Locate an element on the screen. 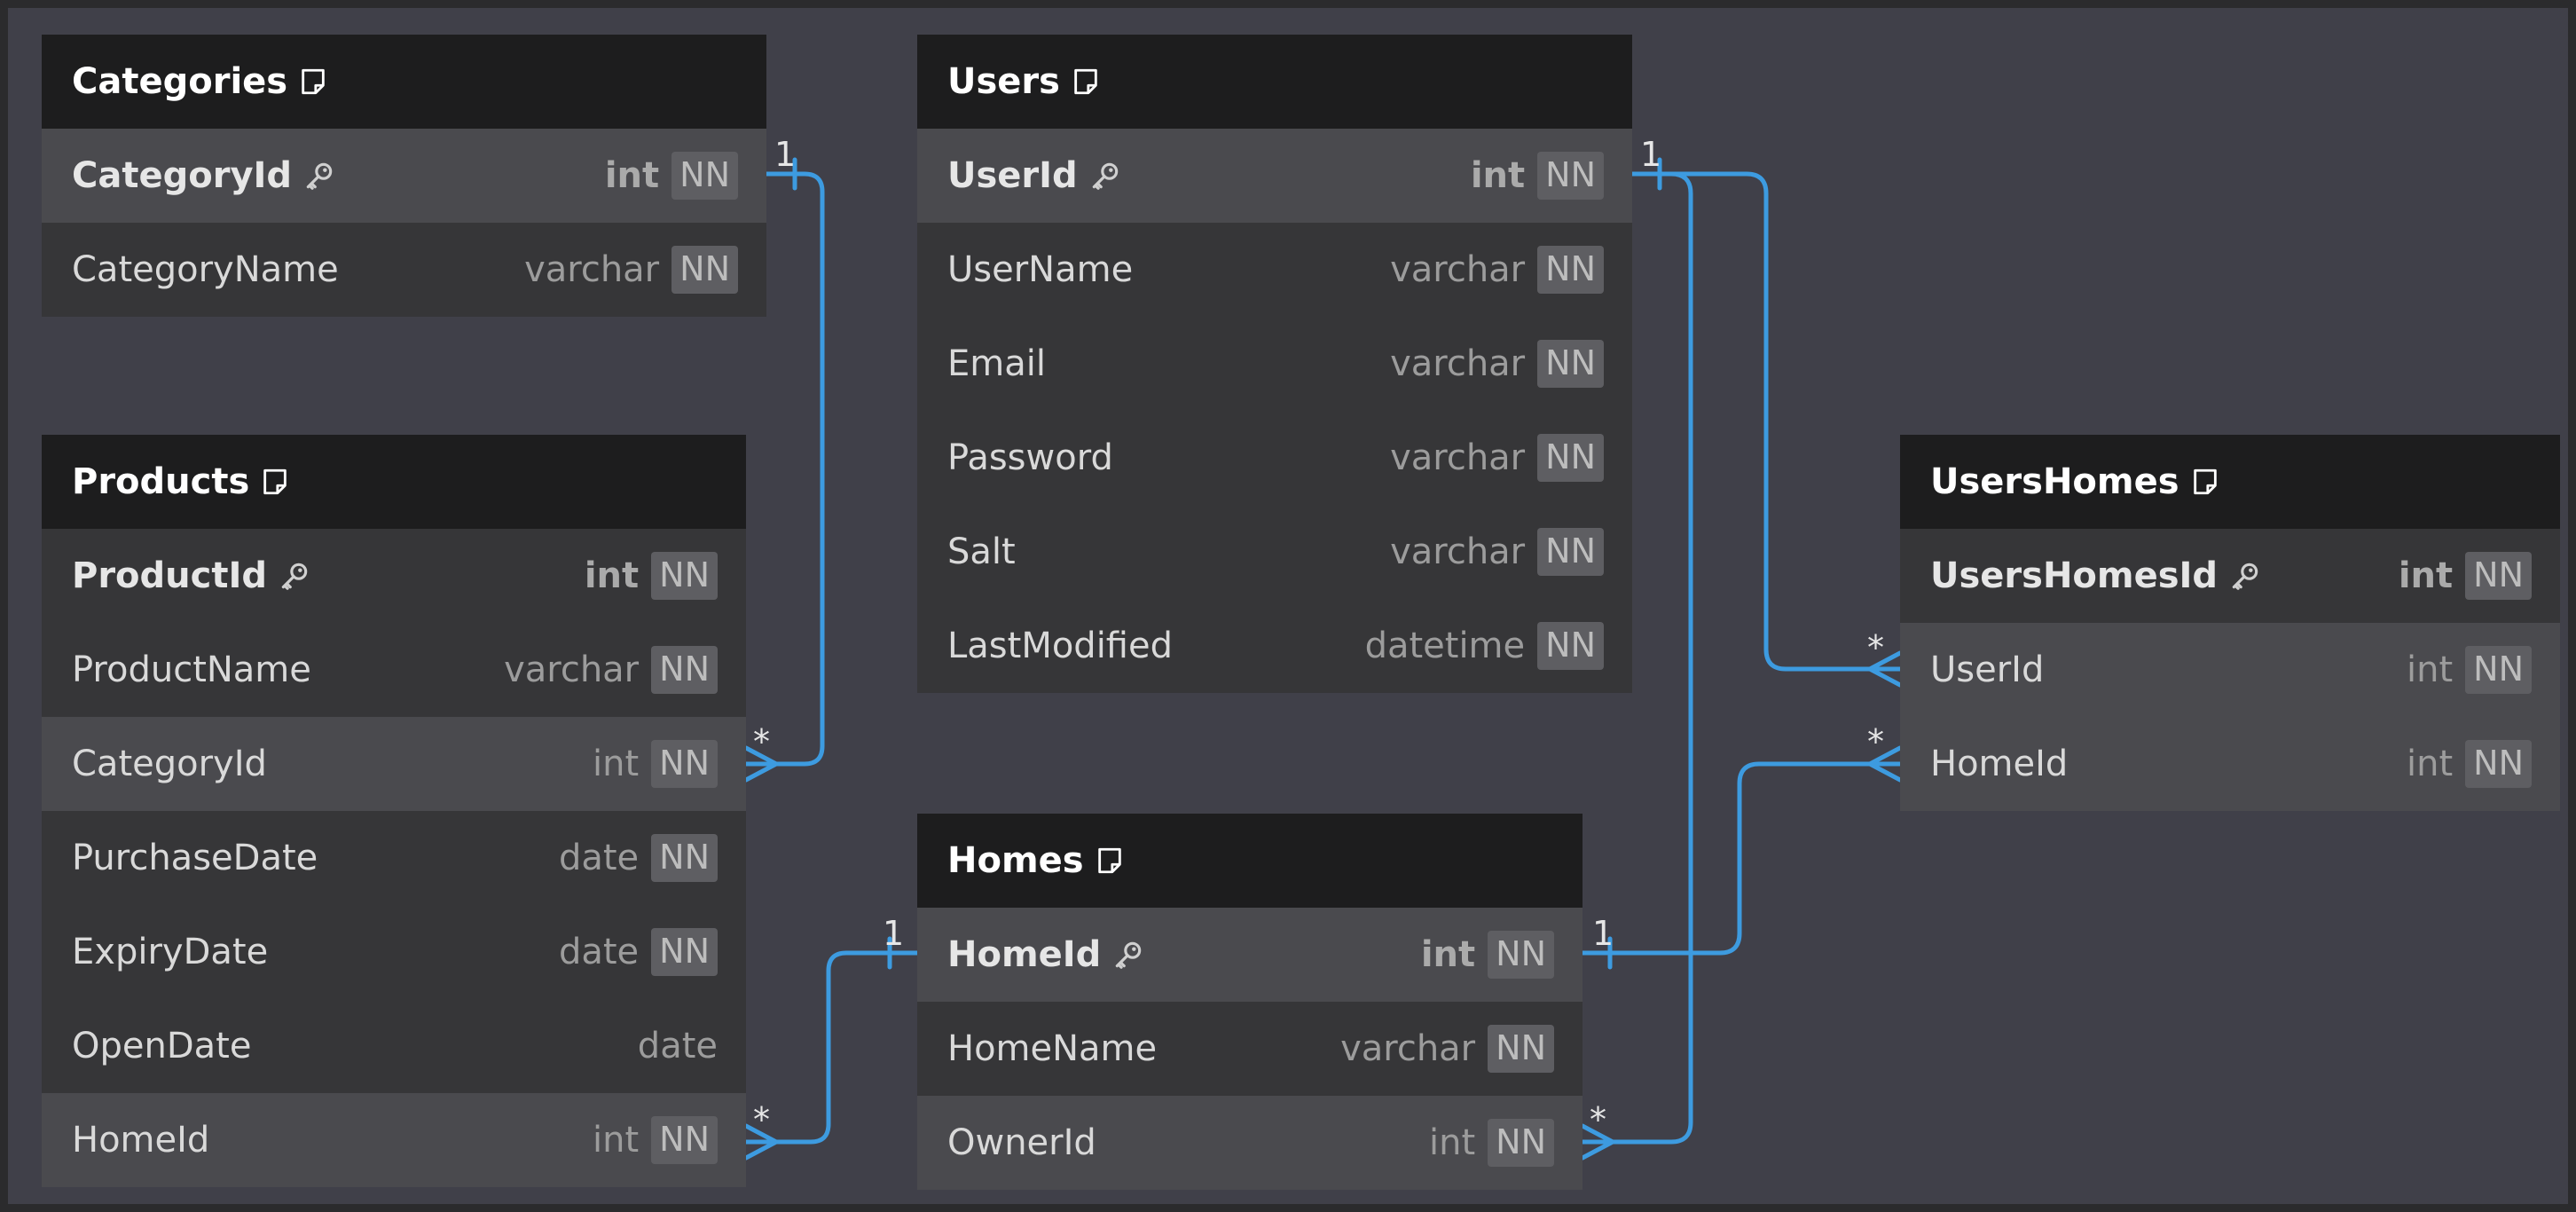  table-row: ProductName varchar NN is located at coordinates (394, 670).